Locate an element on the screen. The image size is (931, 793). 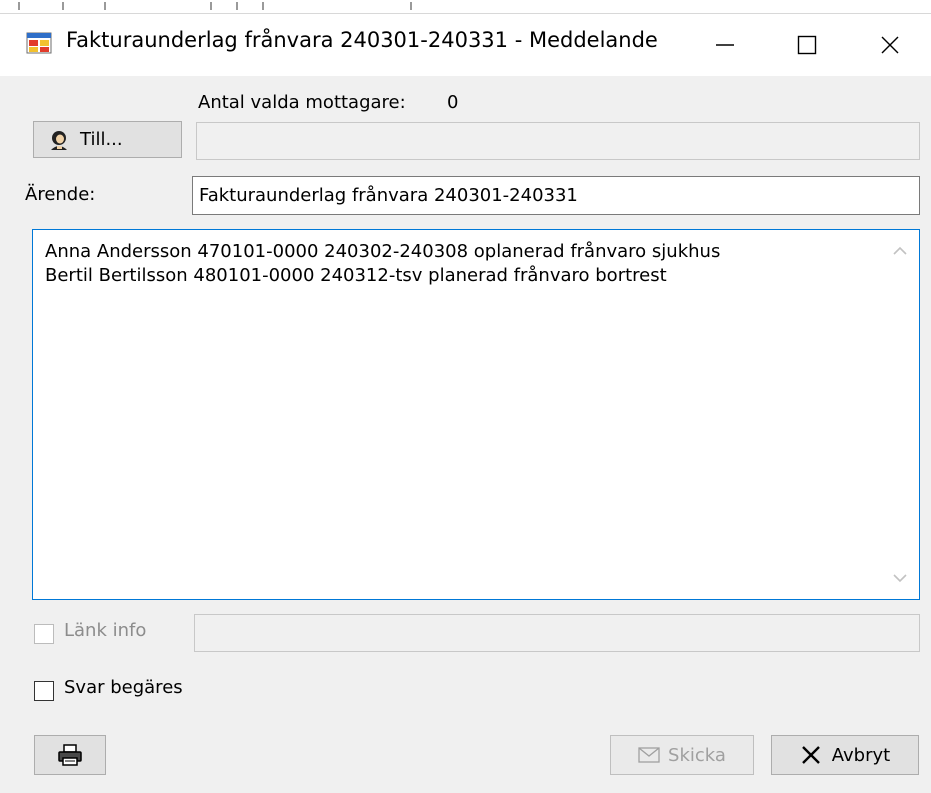
close-button is located at coordinates (890, 45).